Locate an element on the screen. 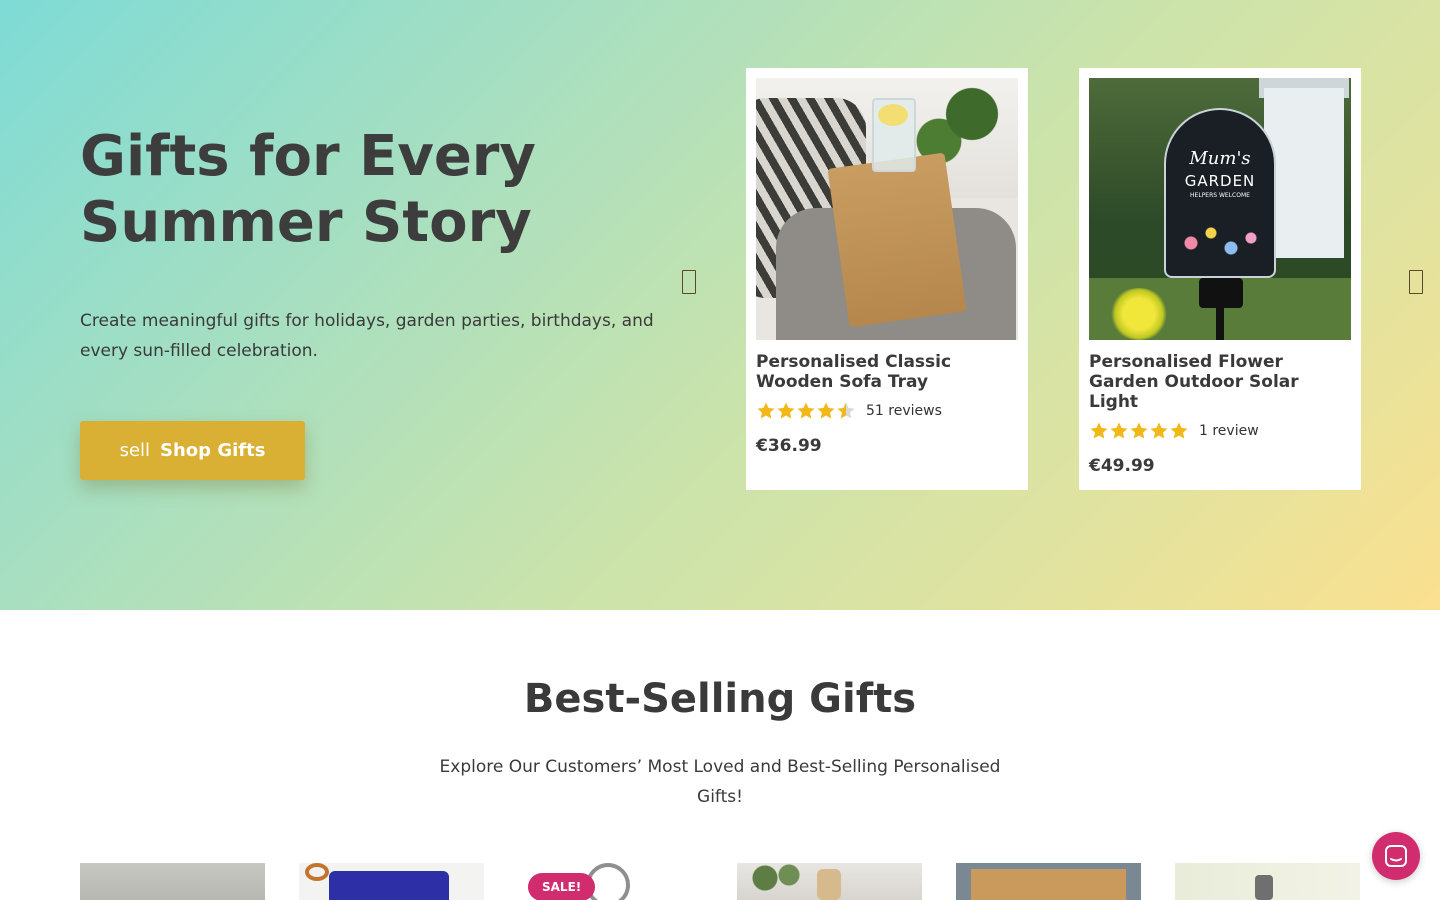 The width and height of the screenshot is (1440, 900). product-image is located at coordinates (887, 209).